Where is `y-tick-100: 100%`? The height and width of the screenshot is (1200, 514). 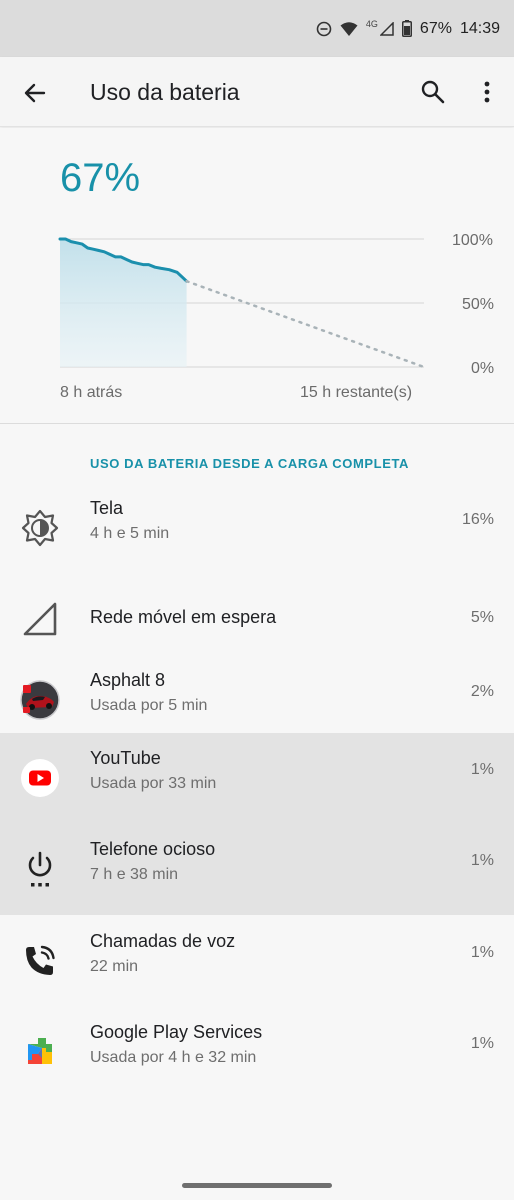 y-tick-100: 100% is located at coordinates (472, 240).